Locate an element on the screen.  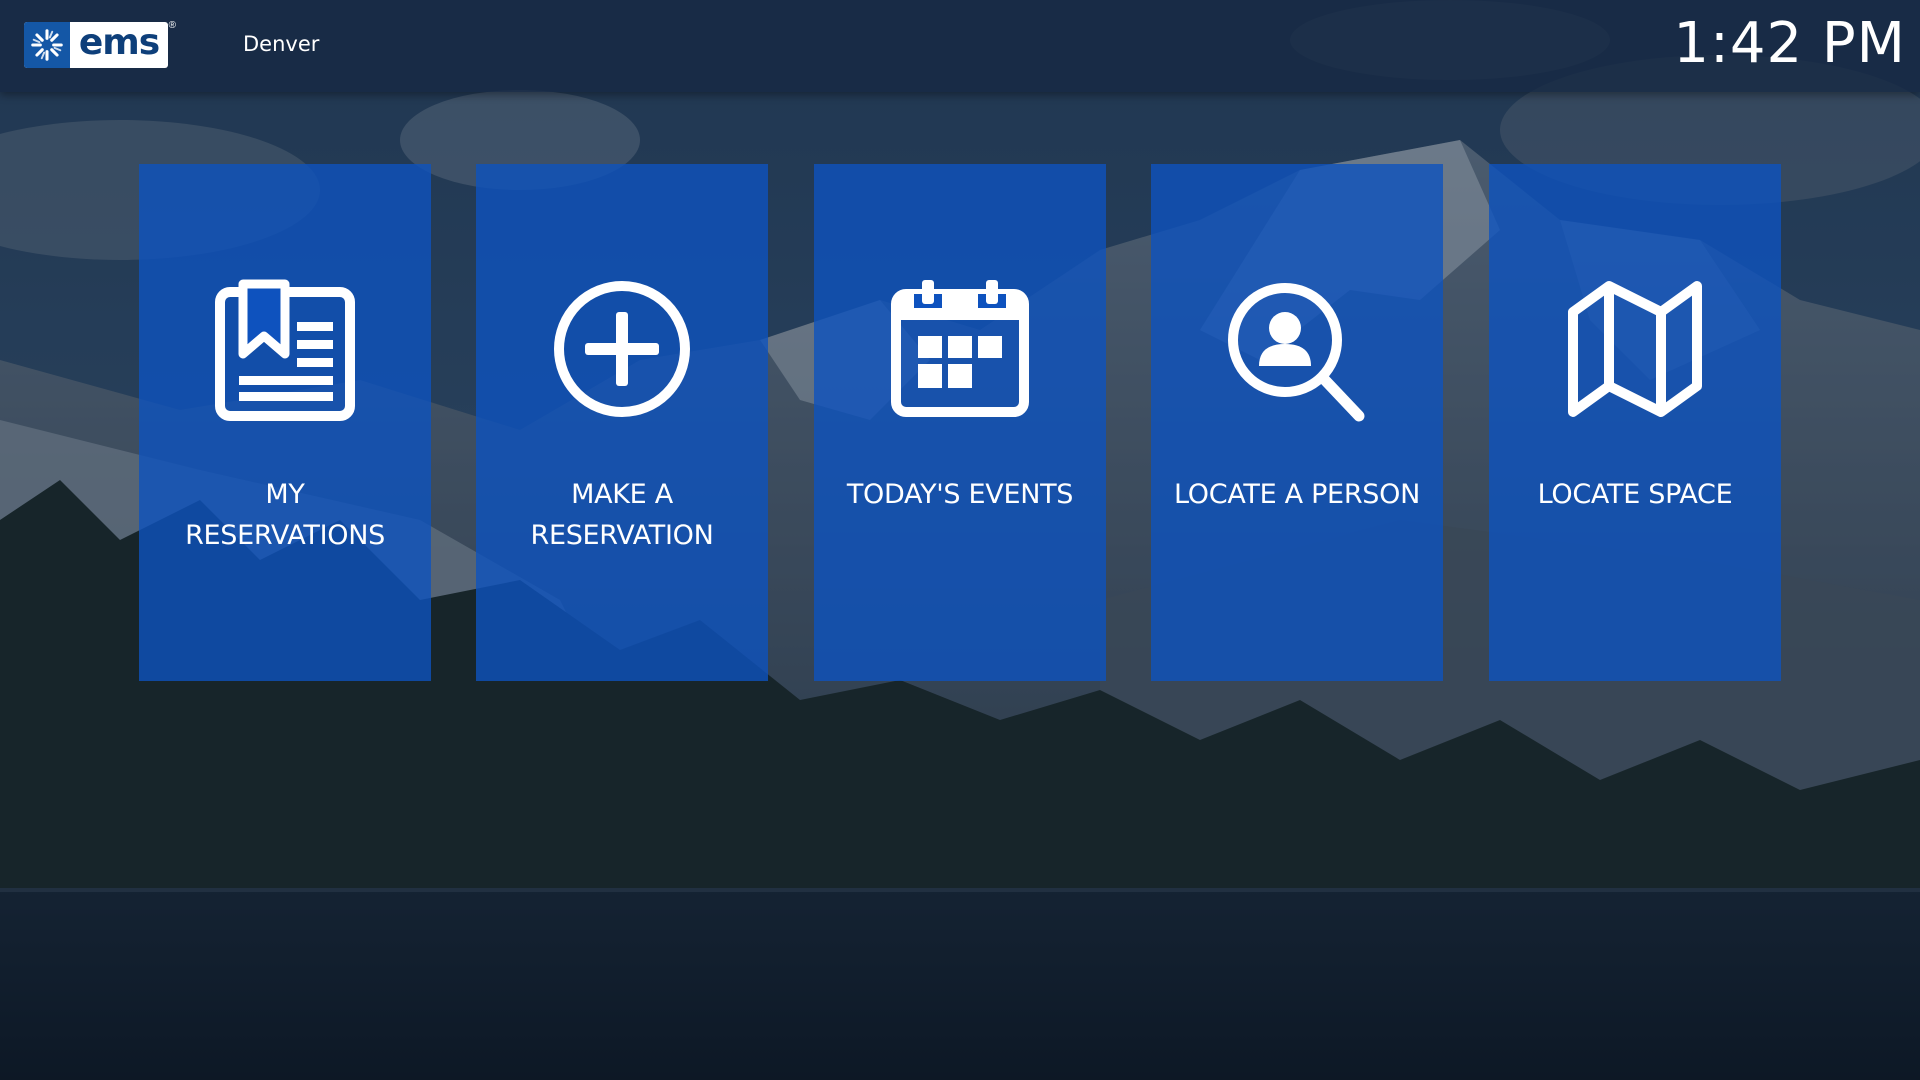
header-bar: ems ® Denver 1:42 PM is located at coordinates (960, 46).